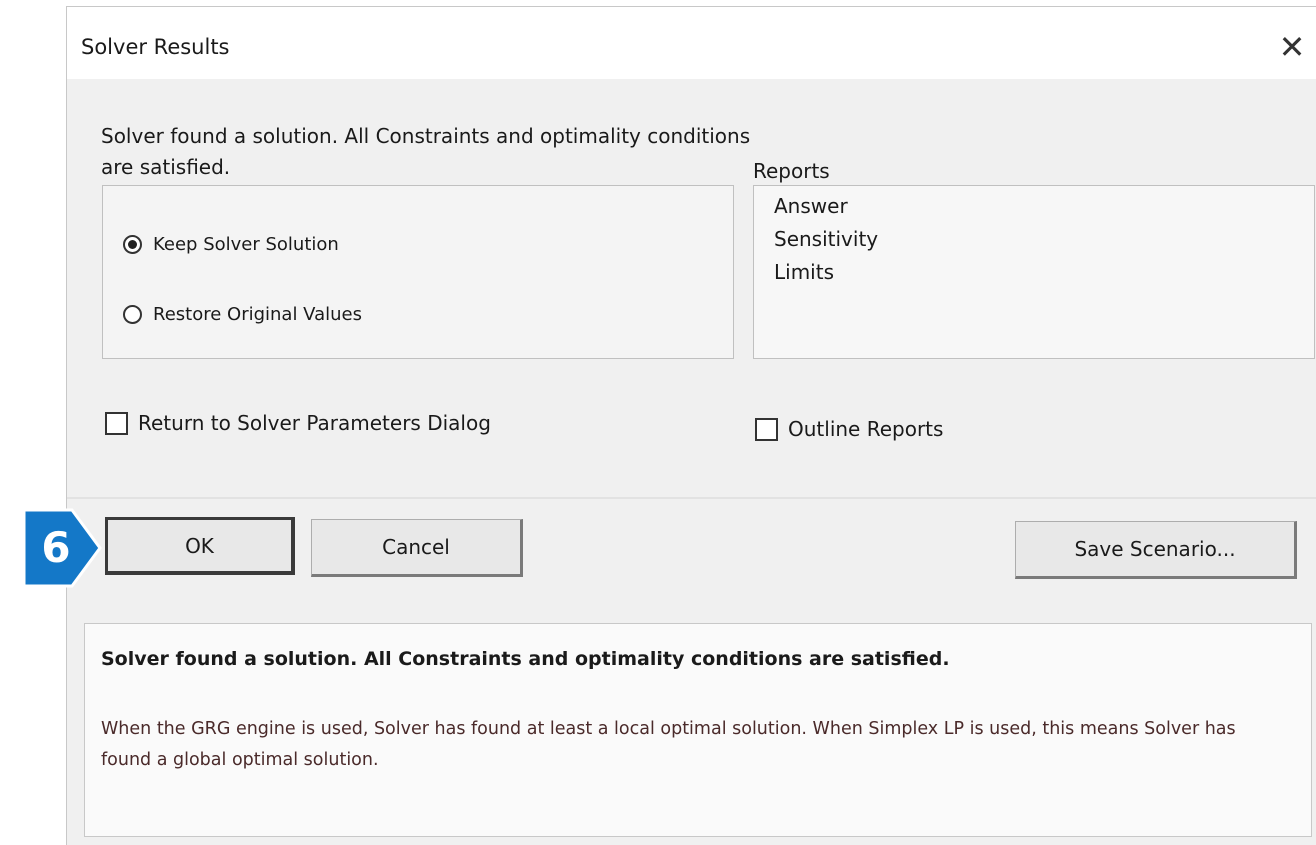  What do you see at coordinates (1044, 206) in the screenshot?
I see `report-item-answer: Answer` at bounding box center [1044, 206].